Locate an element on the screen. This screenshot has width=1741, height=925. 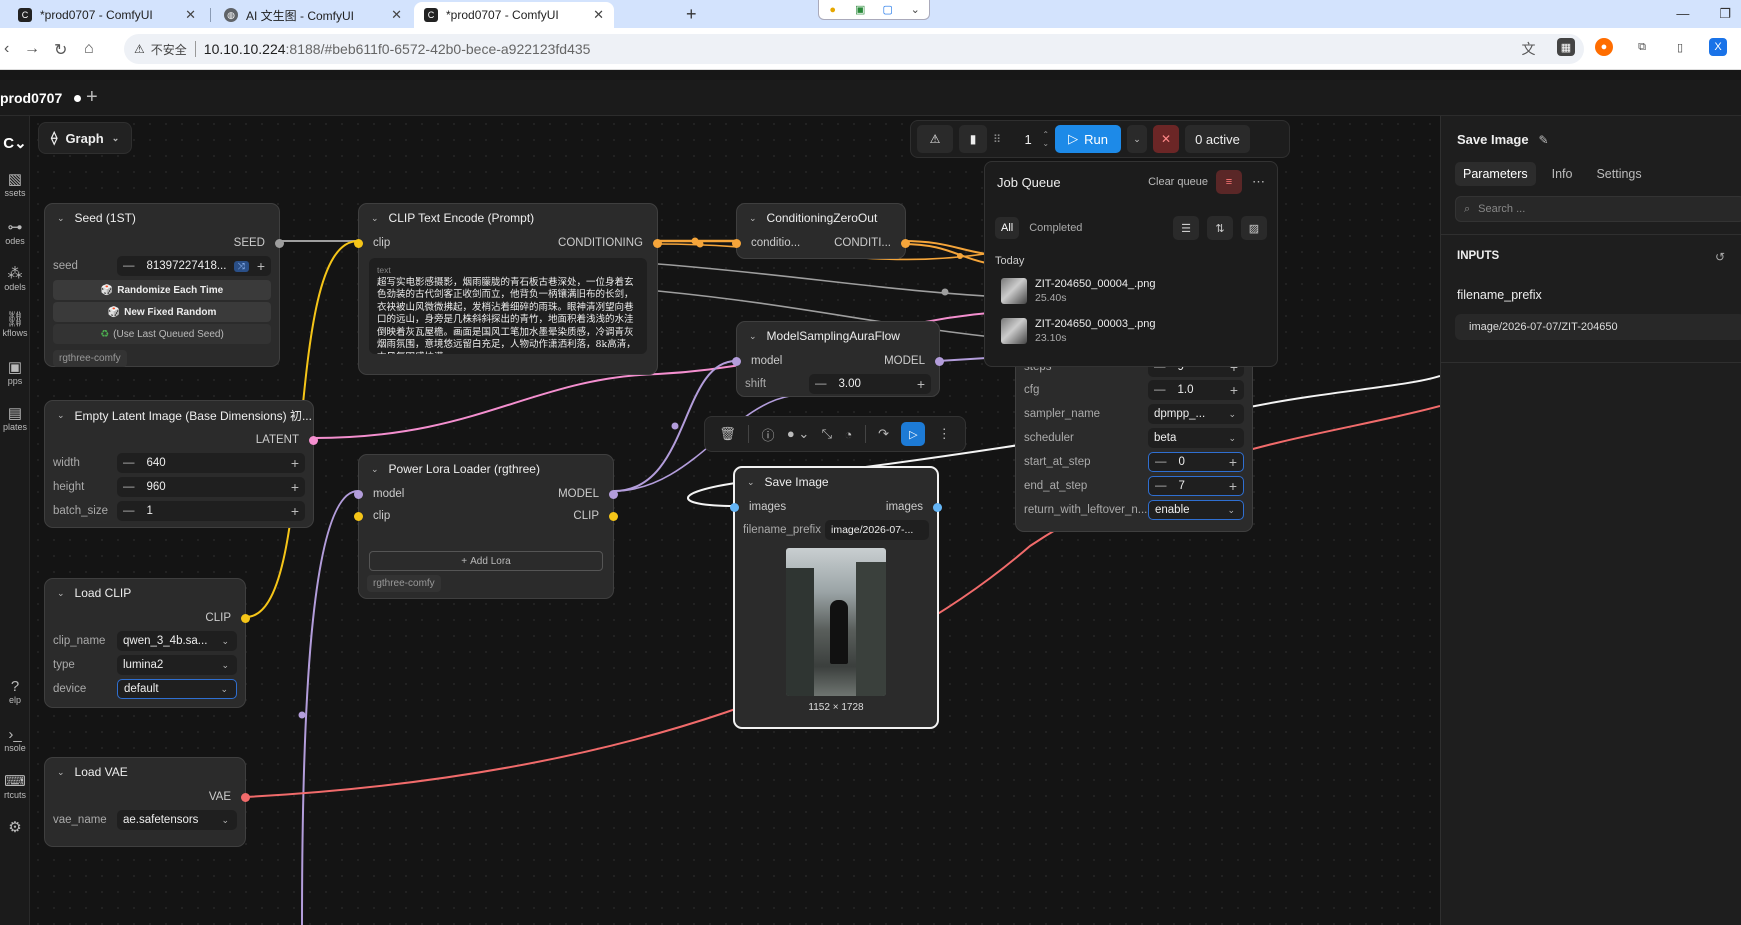
new-fixed-random-button: 🎲 New Fixed Random is located at coordinates (162, 312).